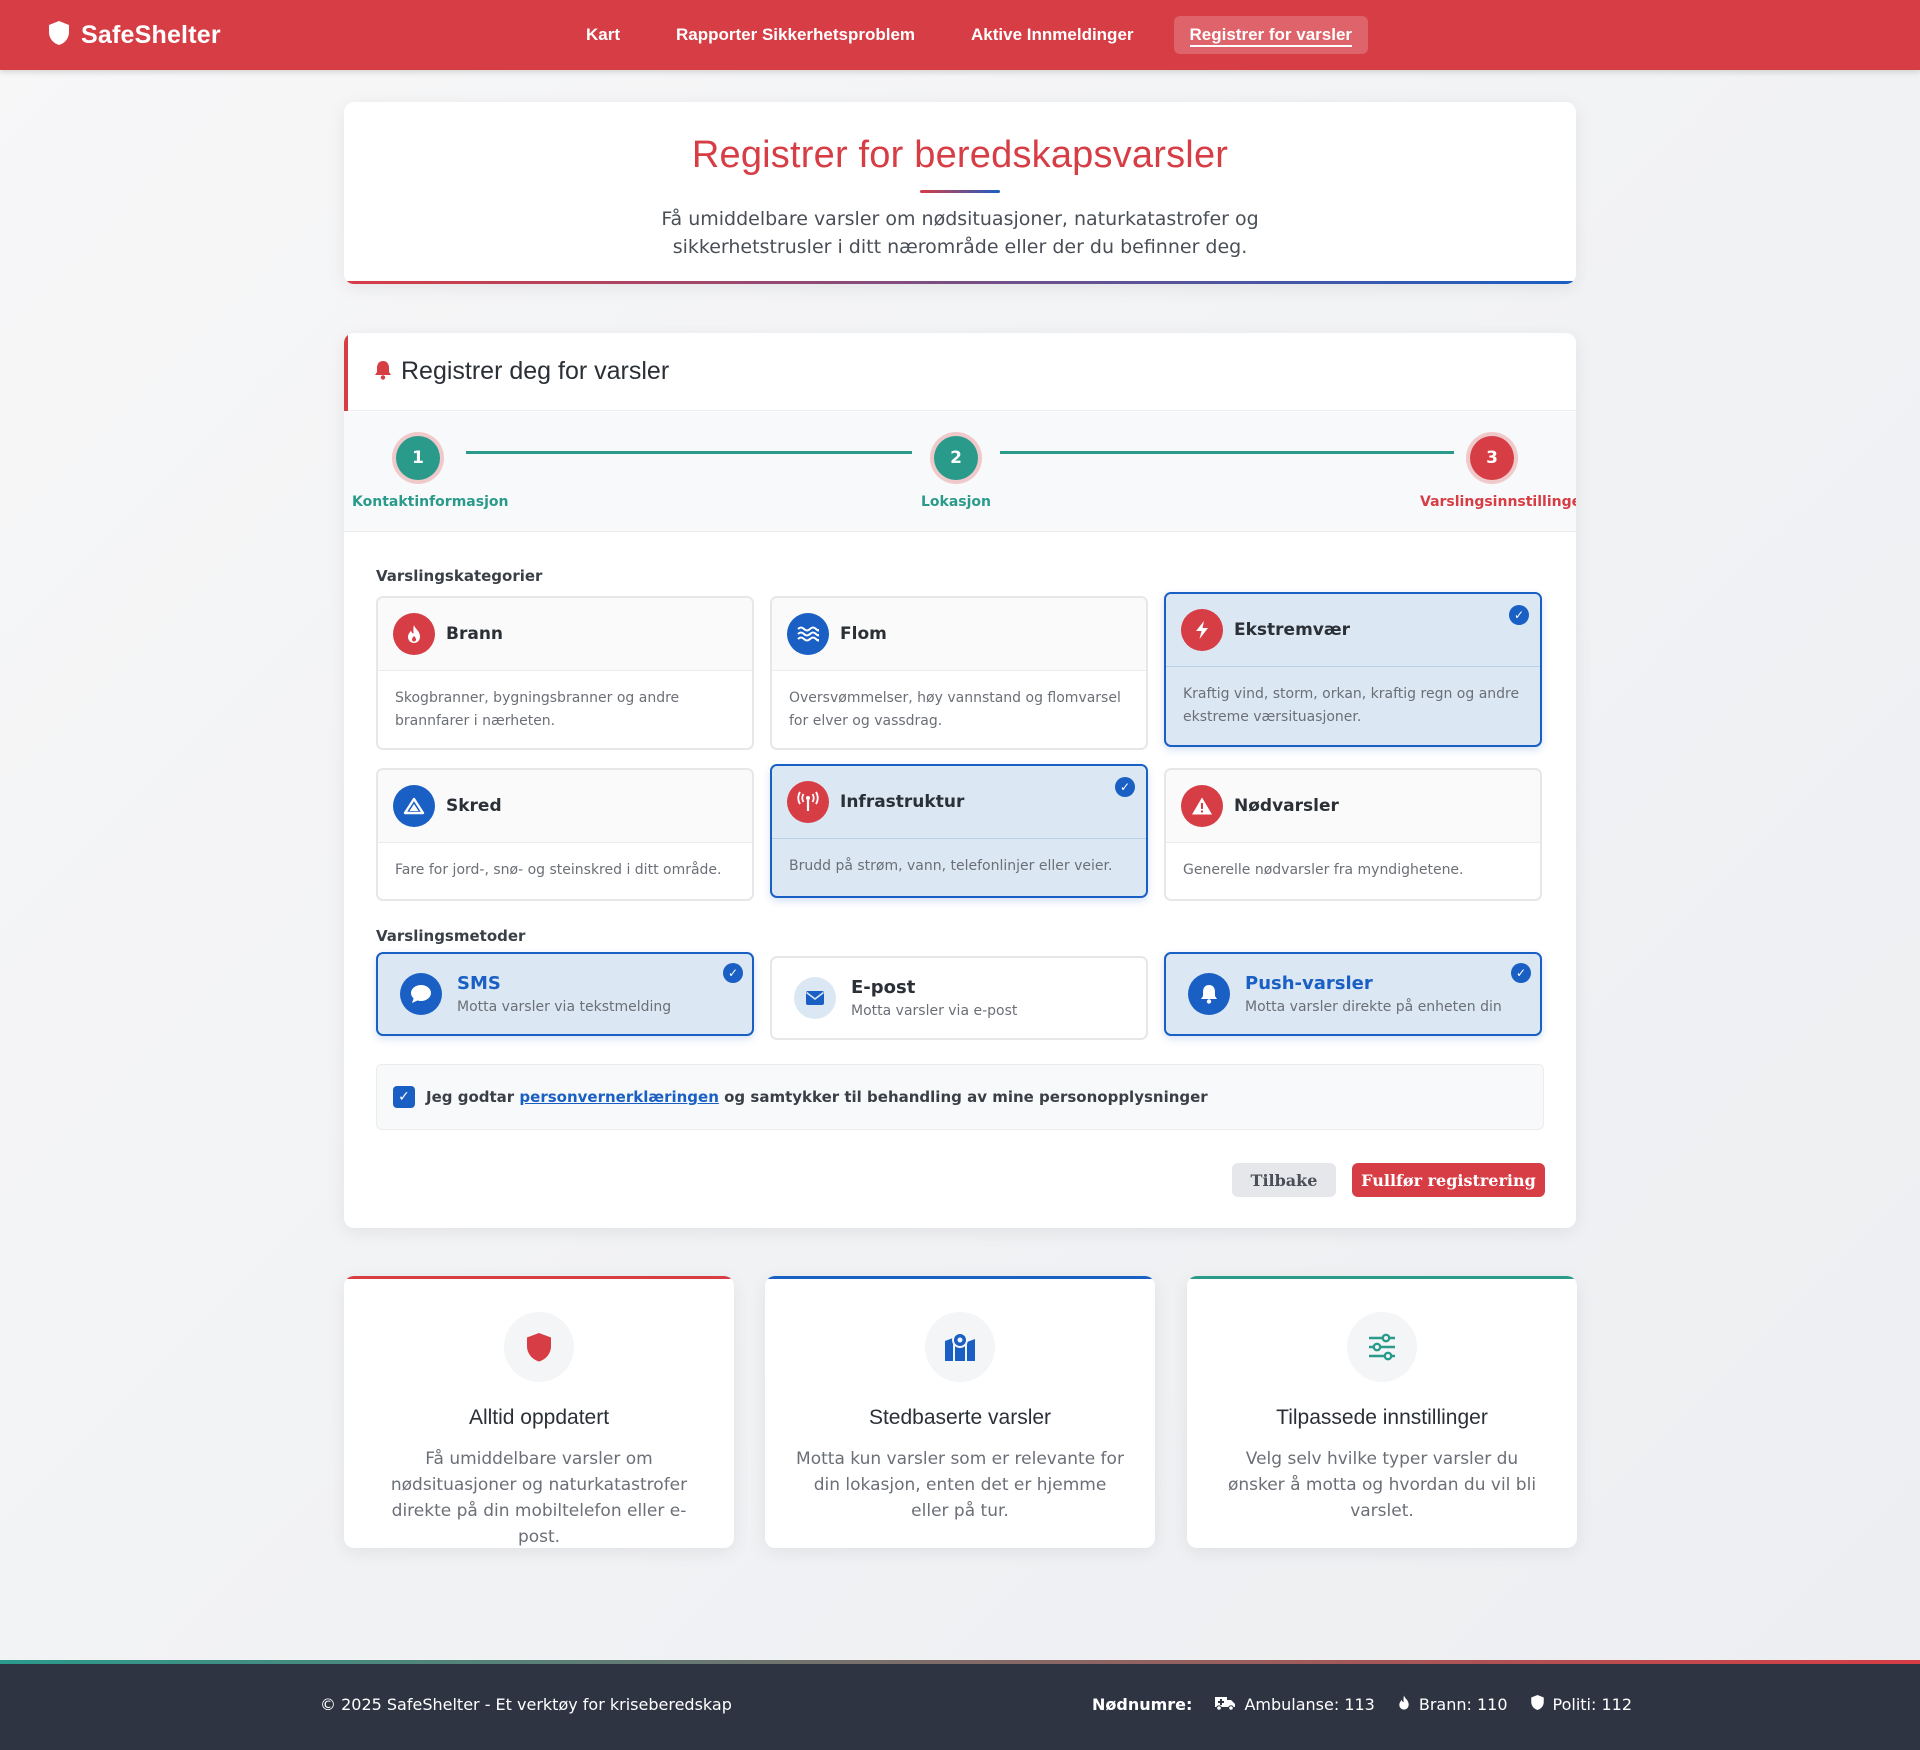 Image resolution: width=1920 pixels, height=1750 pixels. Describe the element at coordinates (1498, 502) in the screenshot. I see `step-label: Varslingsinnstillinger` at that location.